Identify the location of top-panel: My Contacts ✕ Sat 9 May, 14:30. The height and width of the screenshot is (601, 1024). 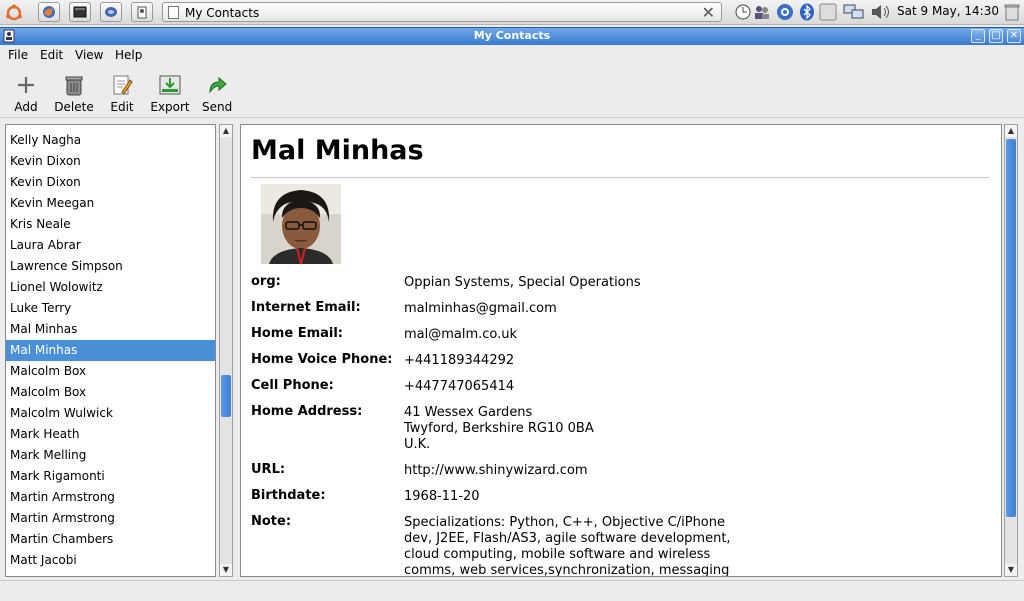
(512, 12).